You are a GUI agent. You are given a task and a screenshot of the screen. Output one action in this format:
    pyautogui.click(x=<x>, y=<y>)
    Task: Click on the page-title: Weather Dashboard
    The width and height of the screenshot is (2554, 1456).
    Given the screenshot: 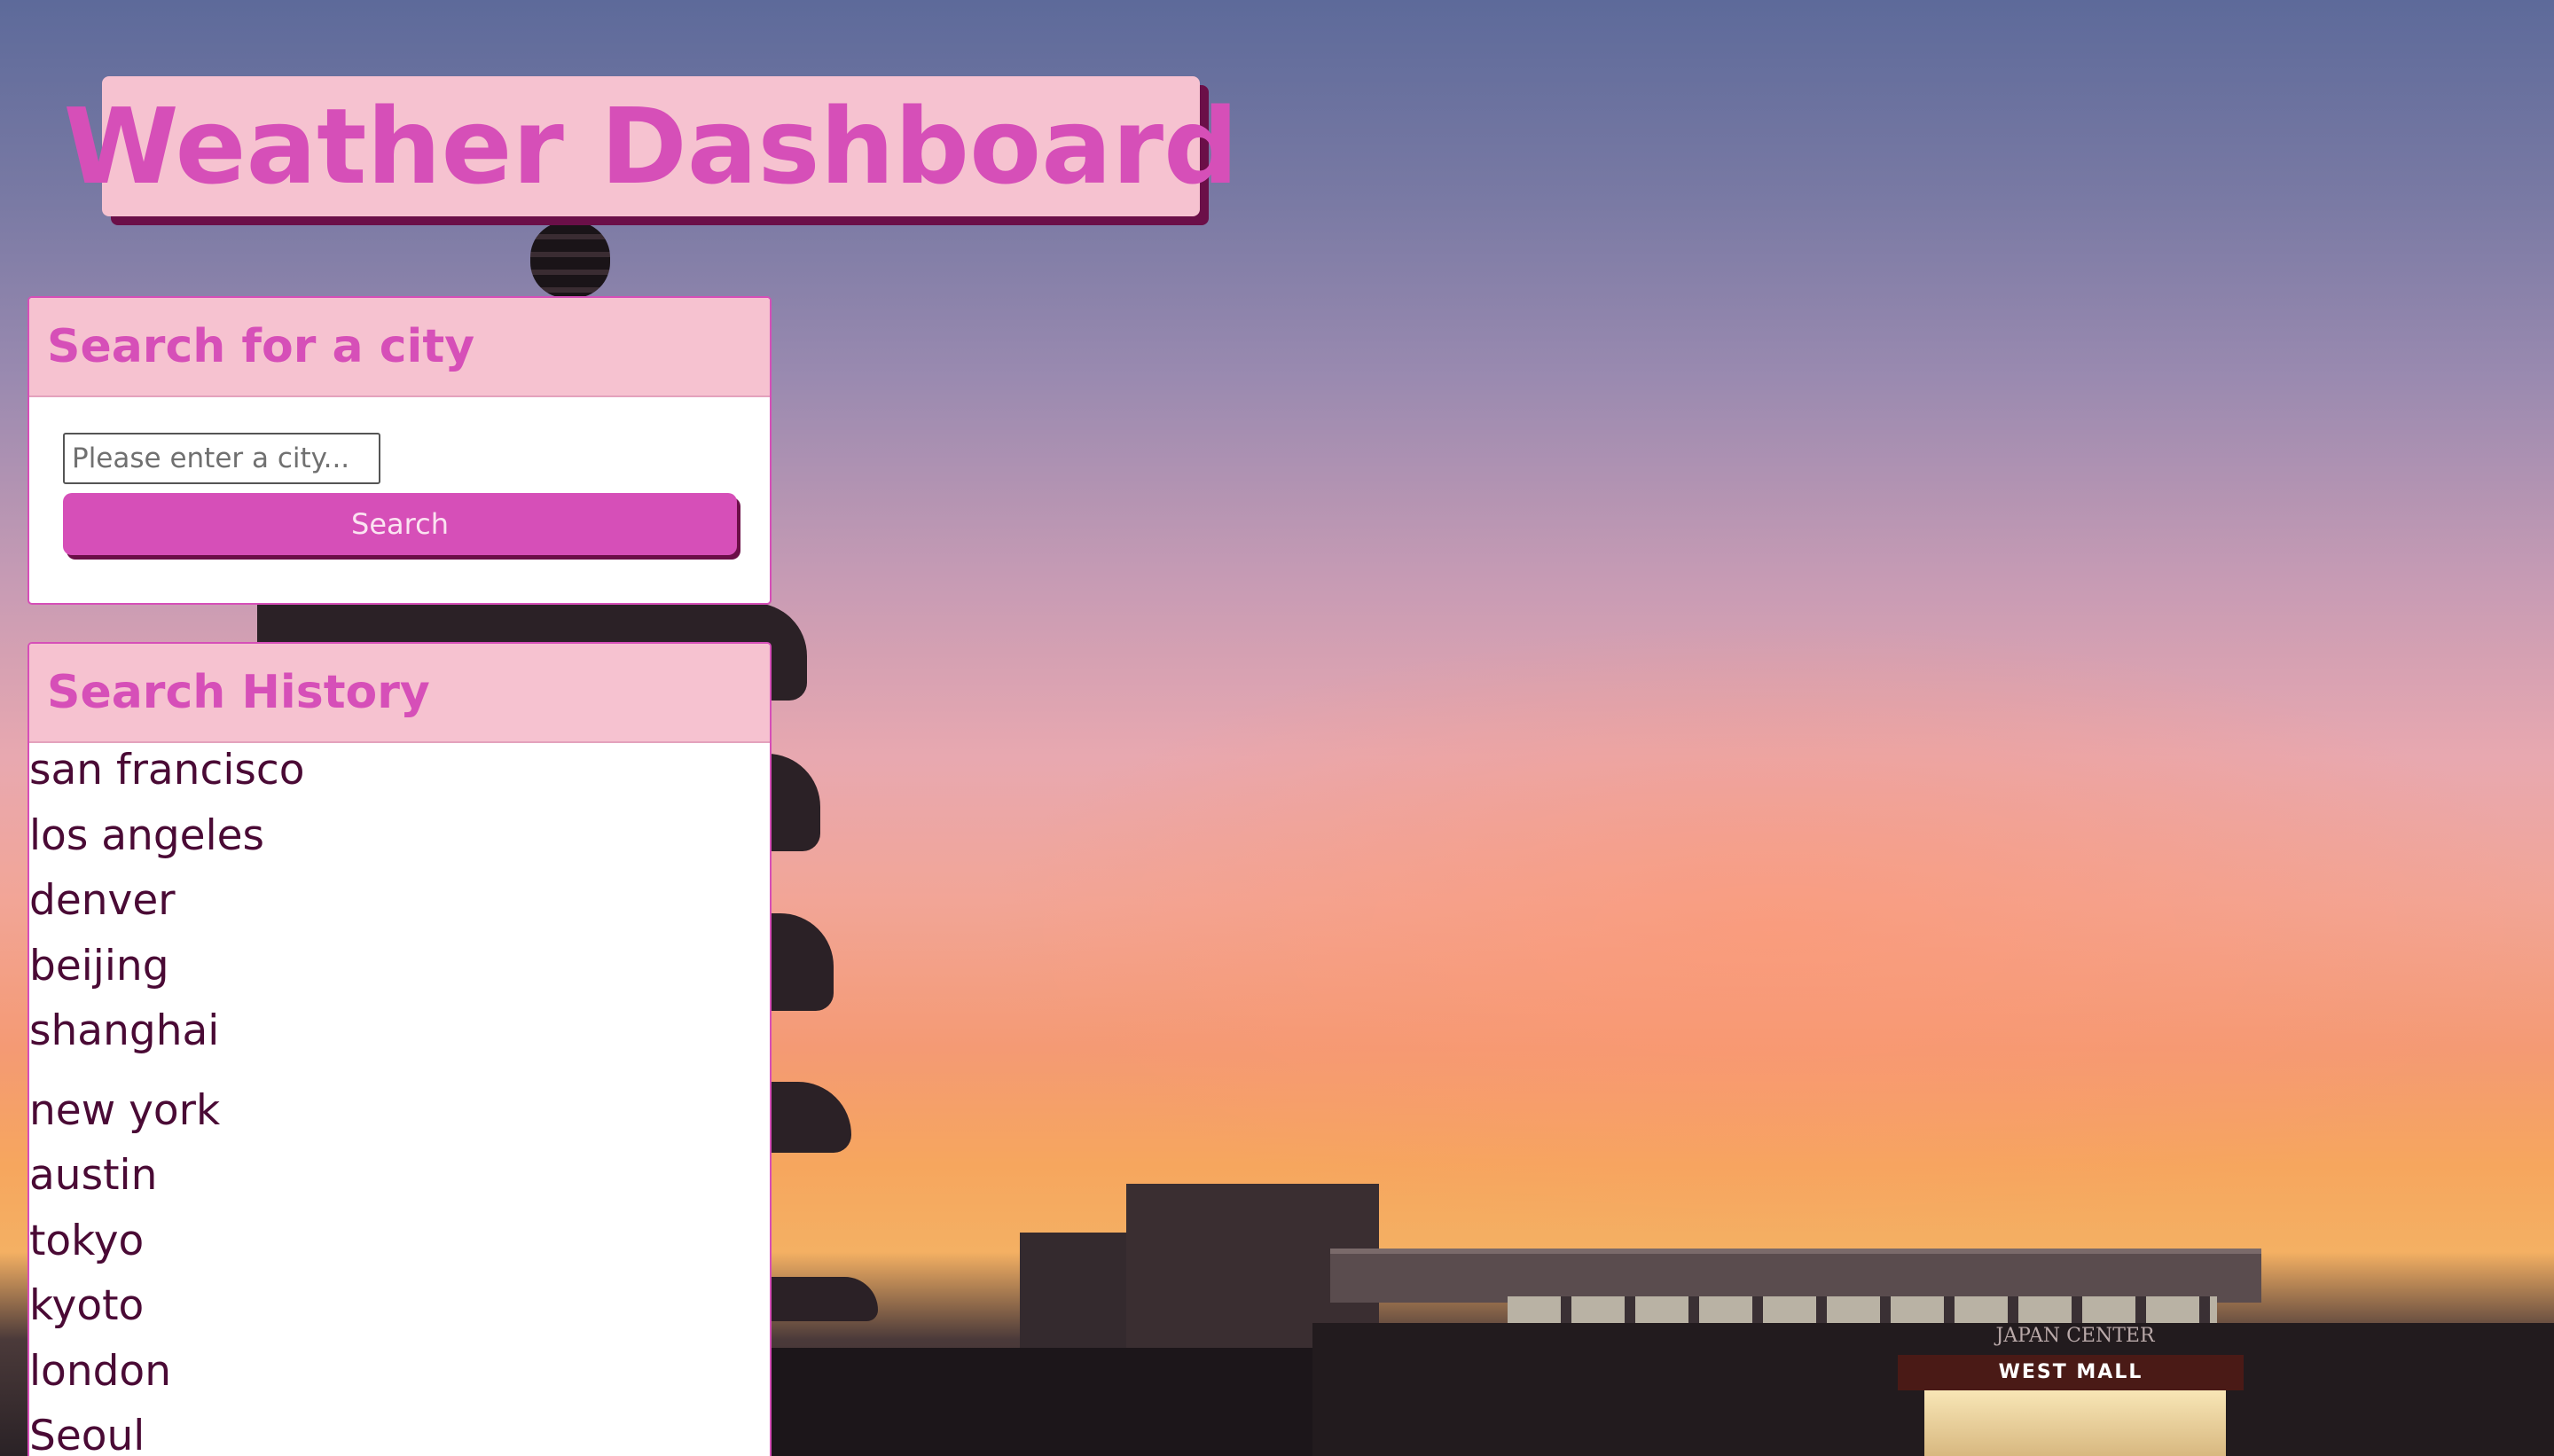 What is the action you would take?
    pyautogui.click(x=651, y=146)
    